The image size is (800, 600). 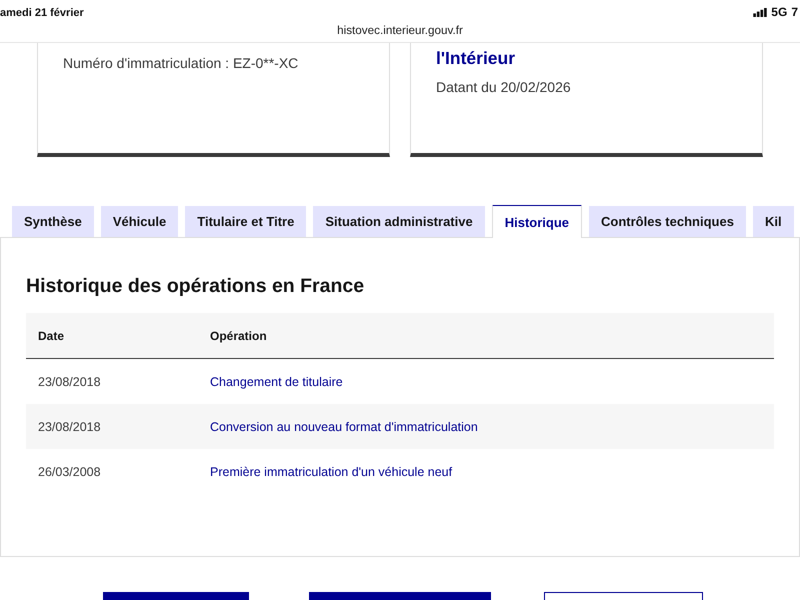 I want to click on tab: Véhicule, so click(x=139, y=221).